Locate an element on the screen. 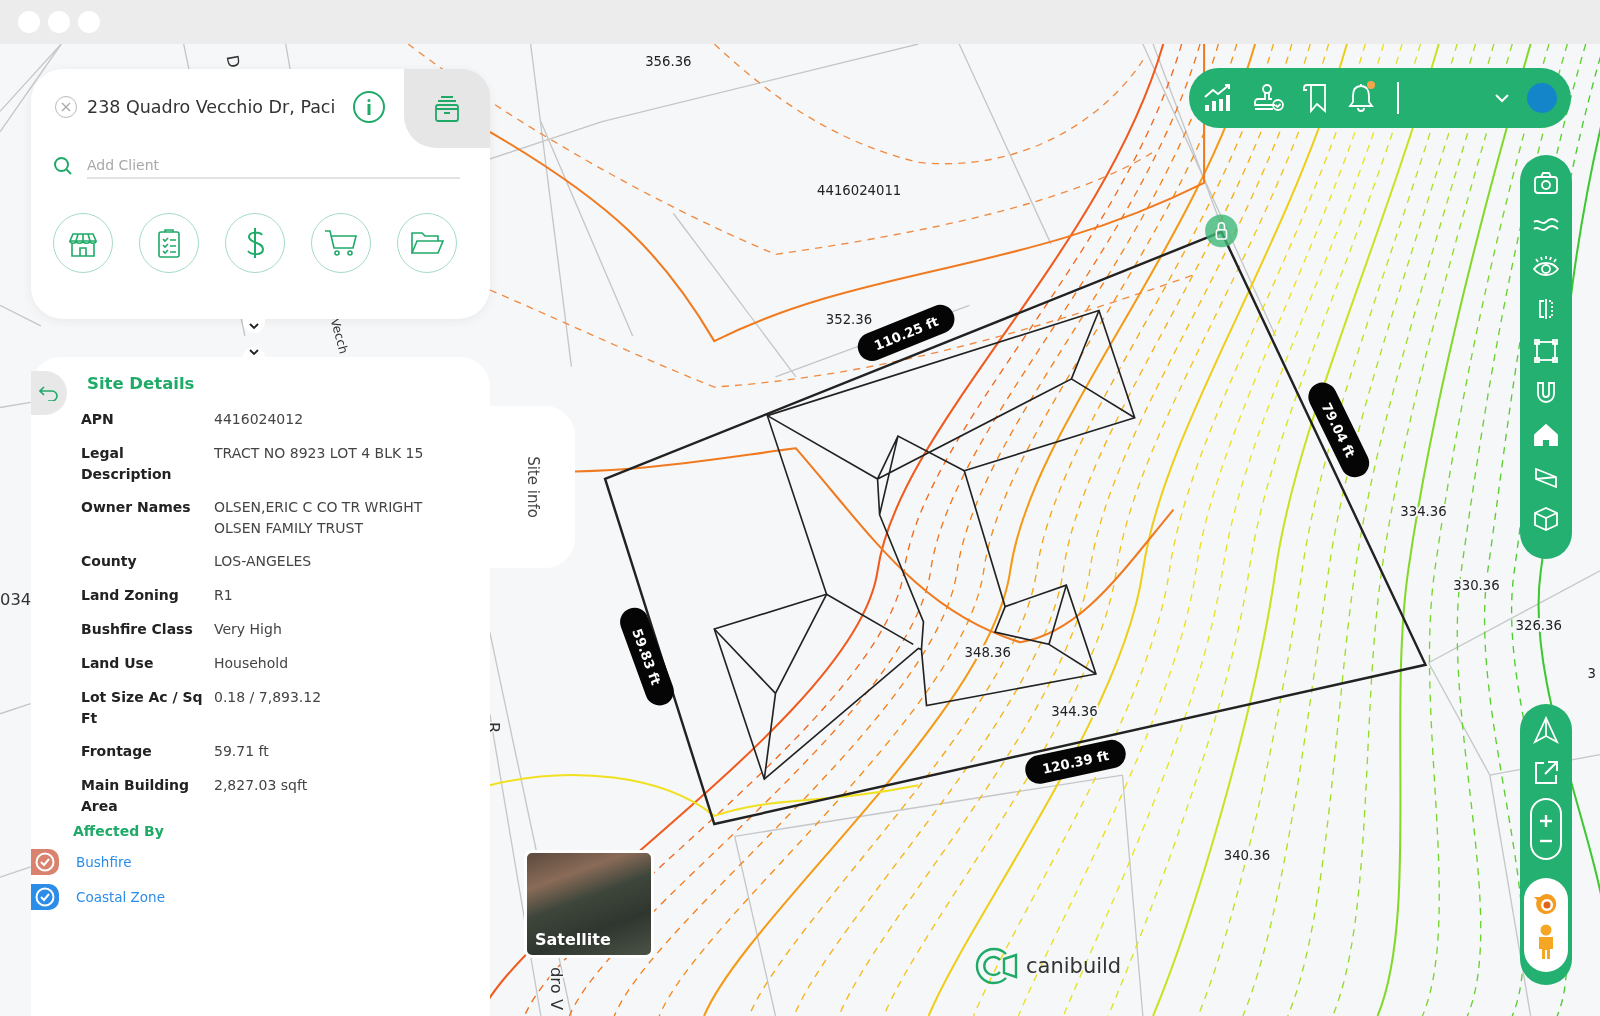  notifications-button is located at coordinates (1361, 98).